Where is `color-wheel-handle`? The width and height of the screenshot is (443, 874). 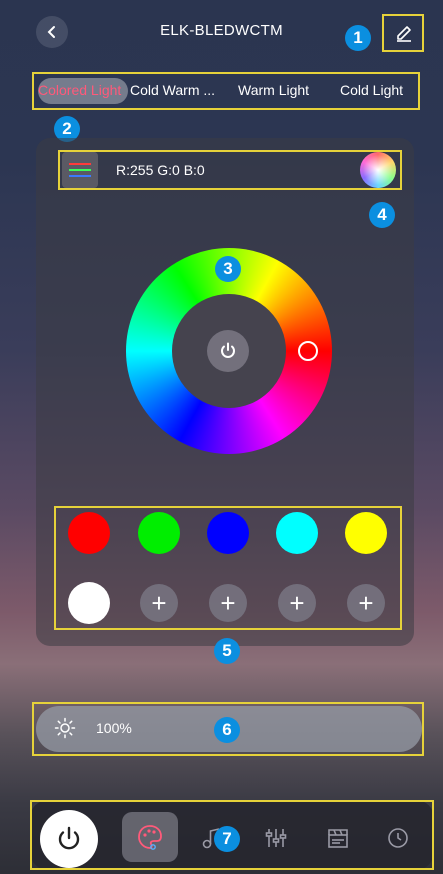 color-wheel-handle is located at coordinates (308, 351).